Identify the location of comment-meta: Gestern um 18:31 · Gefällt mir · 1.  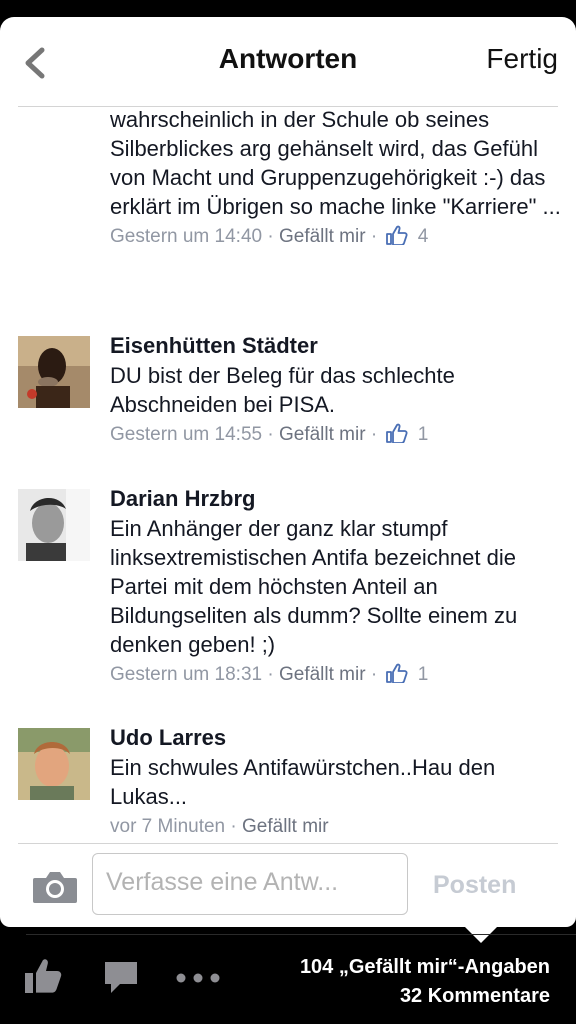
(269, 674).